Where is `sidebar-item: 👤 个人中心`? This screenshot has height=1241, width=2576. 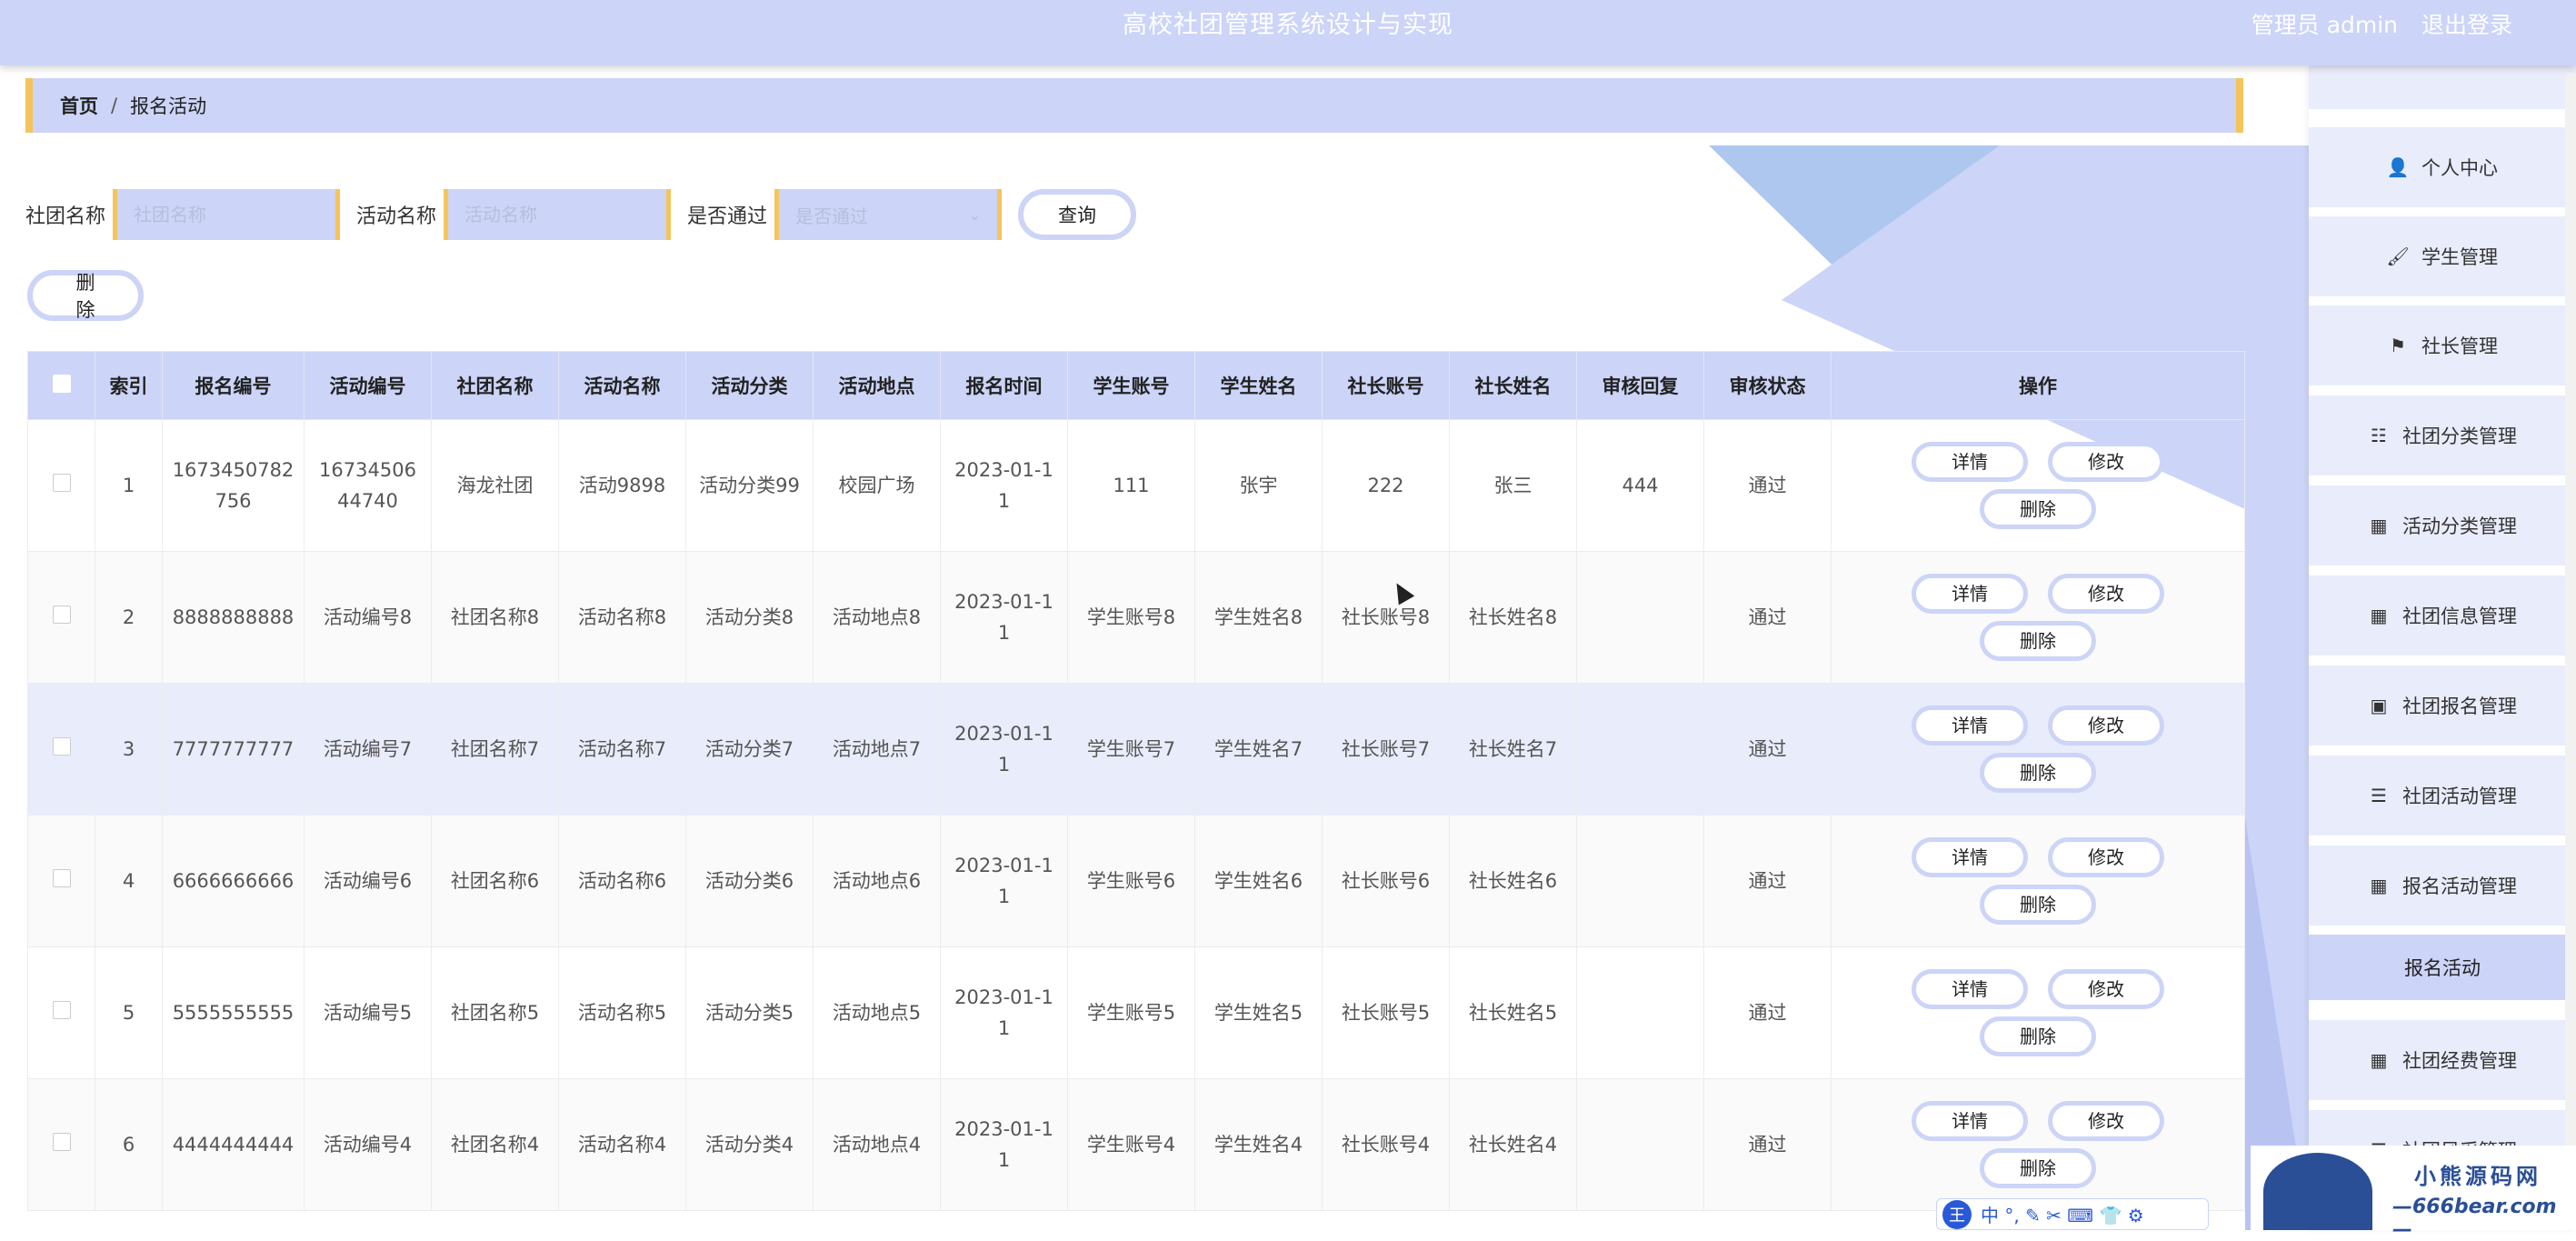 sidebar-item: 👤 个人中心 is located at coordinates (2442, 167).